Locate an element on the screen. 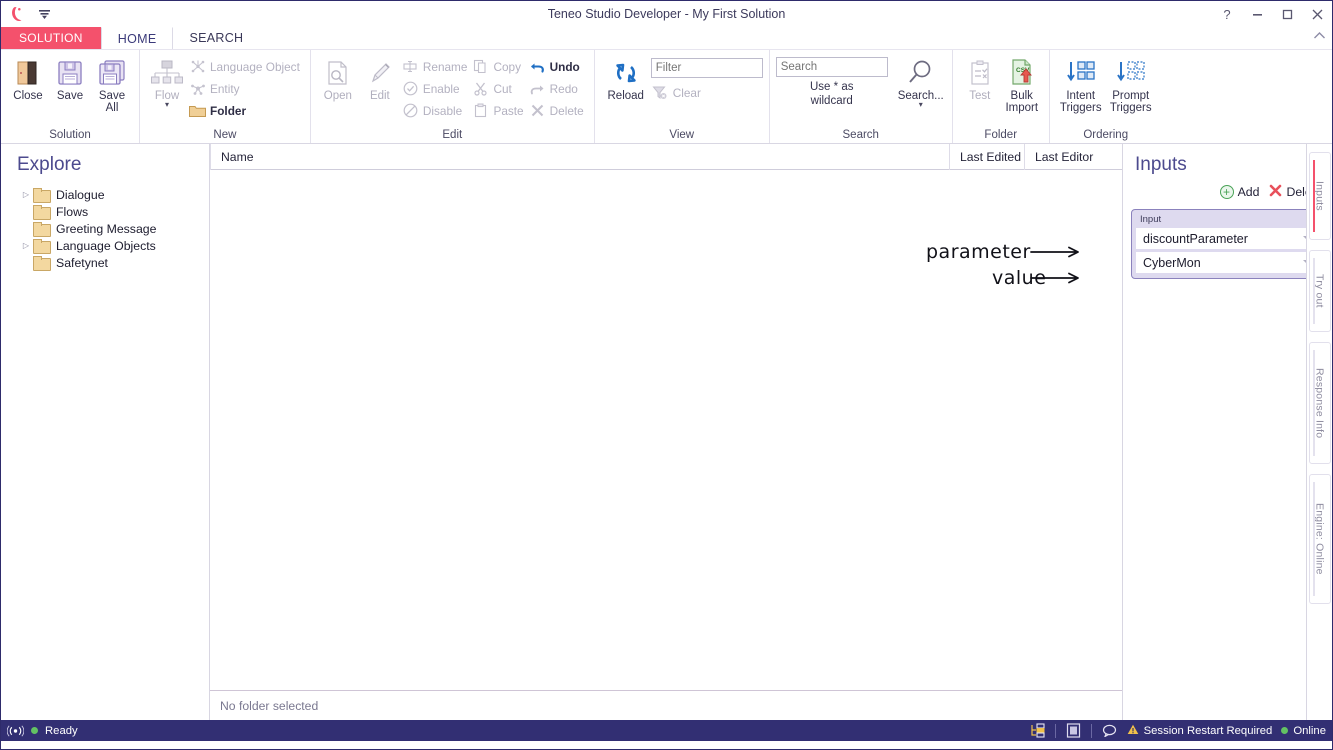  sidebar-item-flows: Flows is located at coordinates (114, 211).